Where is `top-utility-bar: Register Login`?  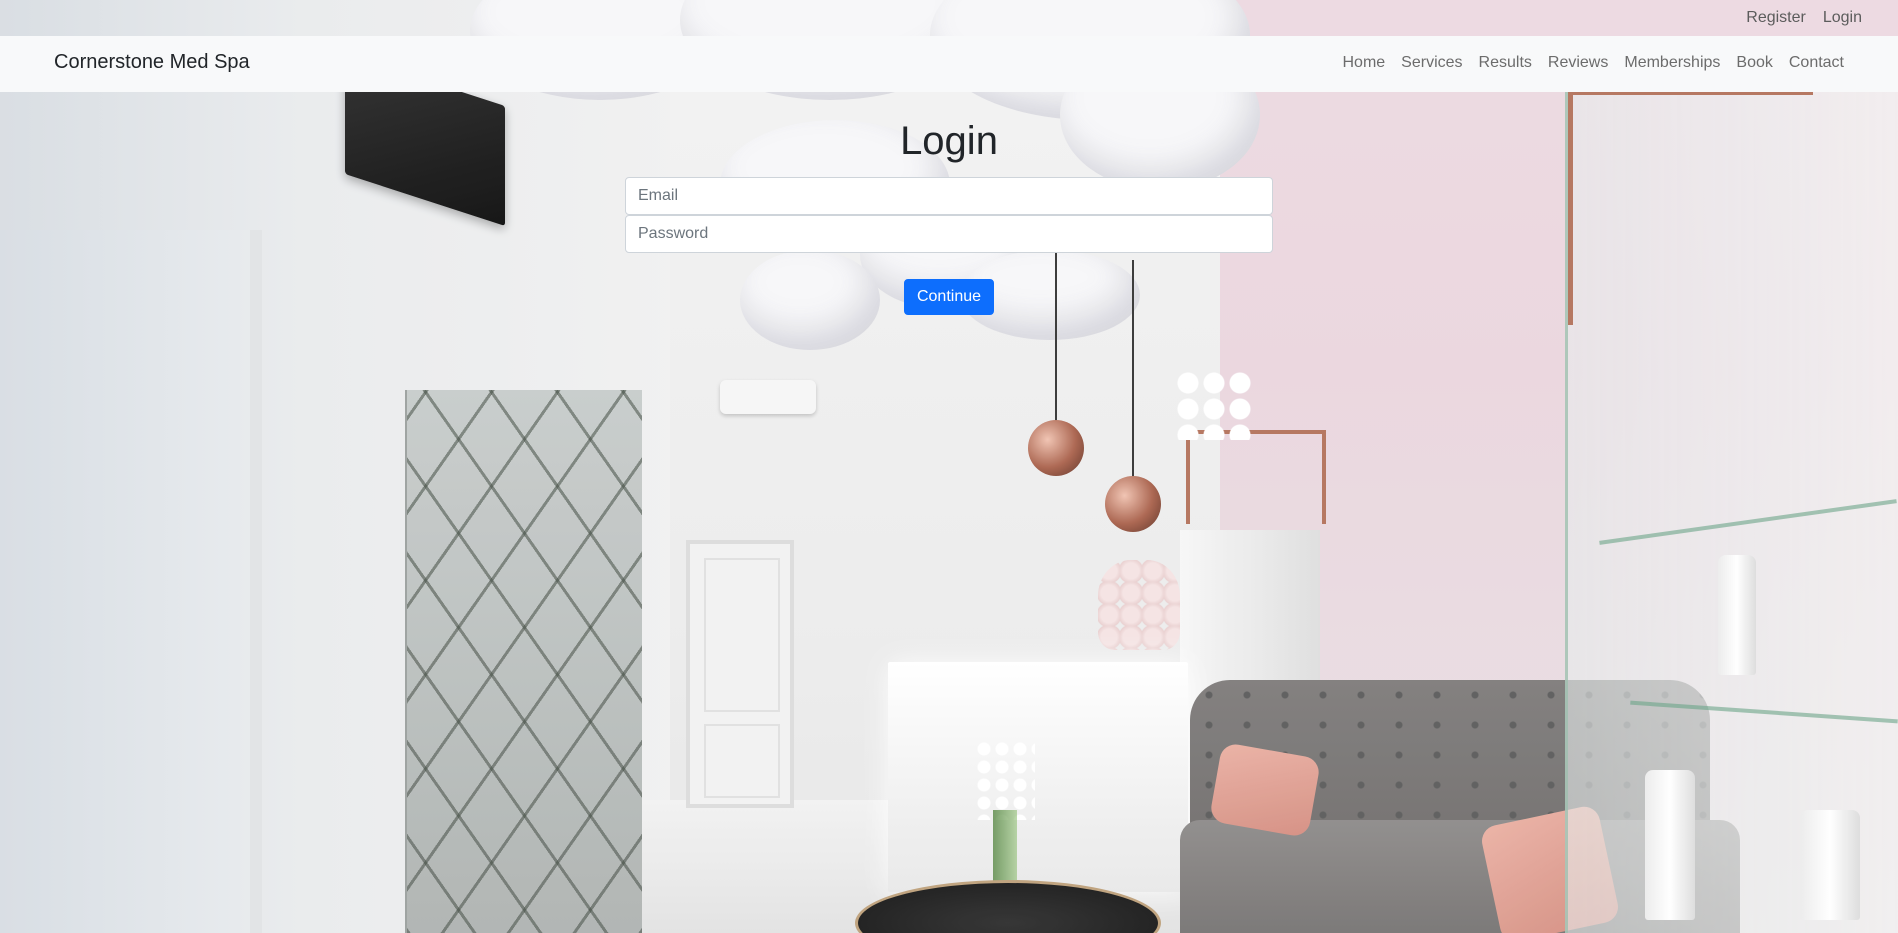
top-utility-bar: Register Login is located at coordinates (949, 18).